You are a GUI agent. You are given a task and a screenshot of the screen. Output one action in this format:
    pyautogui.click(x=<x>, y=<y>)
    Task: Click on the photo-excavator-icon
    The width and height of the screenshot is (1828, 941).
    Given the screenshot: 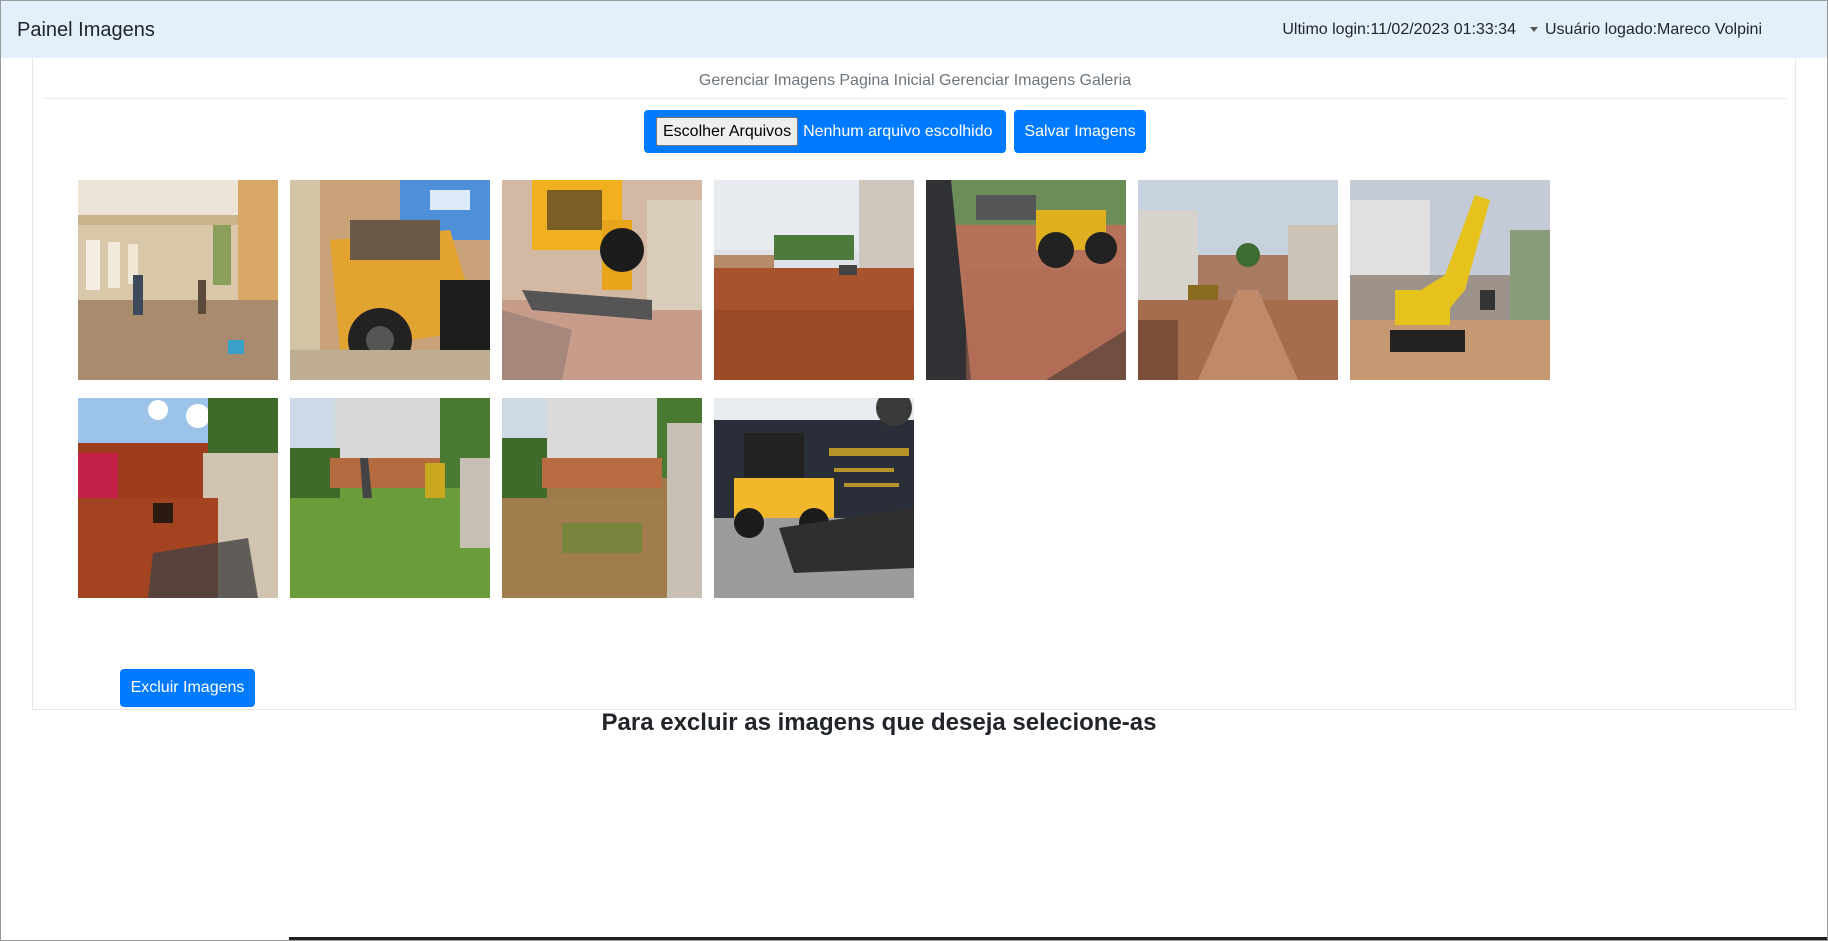 What is the action you would take?
    pyautogui.click(x=1450, y=280)
    